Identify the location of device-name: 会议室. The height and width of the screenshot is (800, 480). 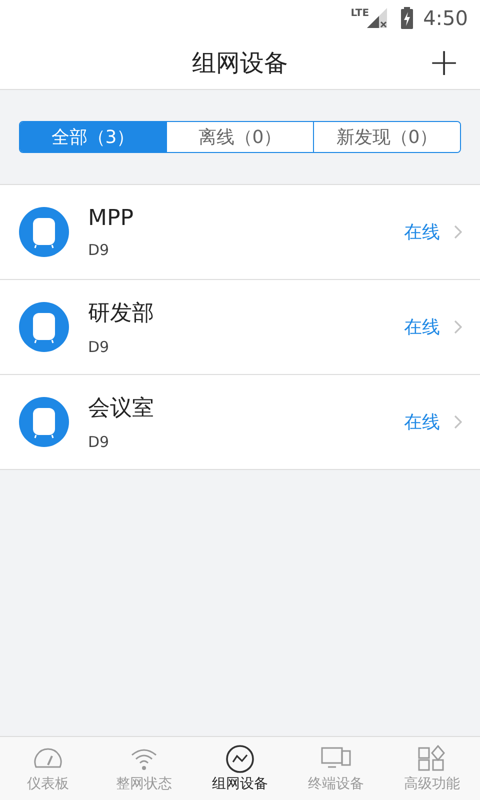
(121, 409).